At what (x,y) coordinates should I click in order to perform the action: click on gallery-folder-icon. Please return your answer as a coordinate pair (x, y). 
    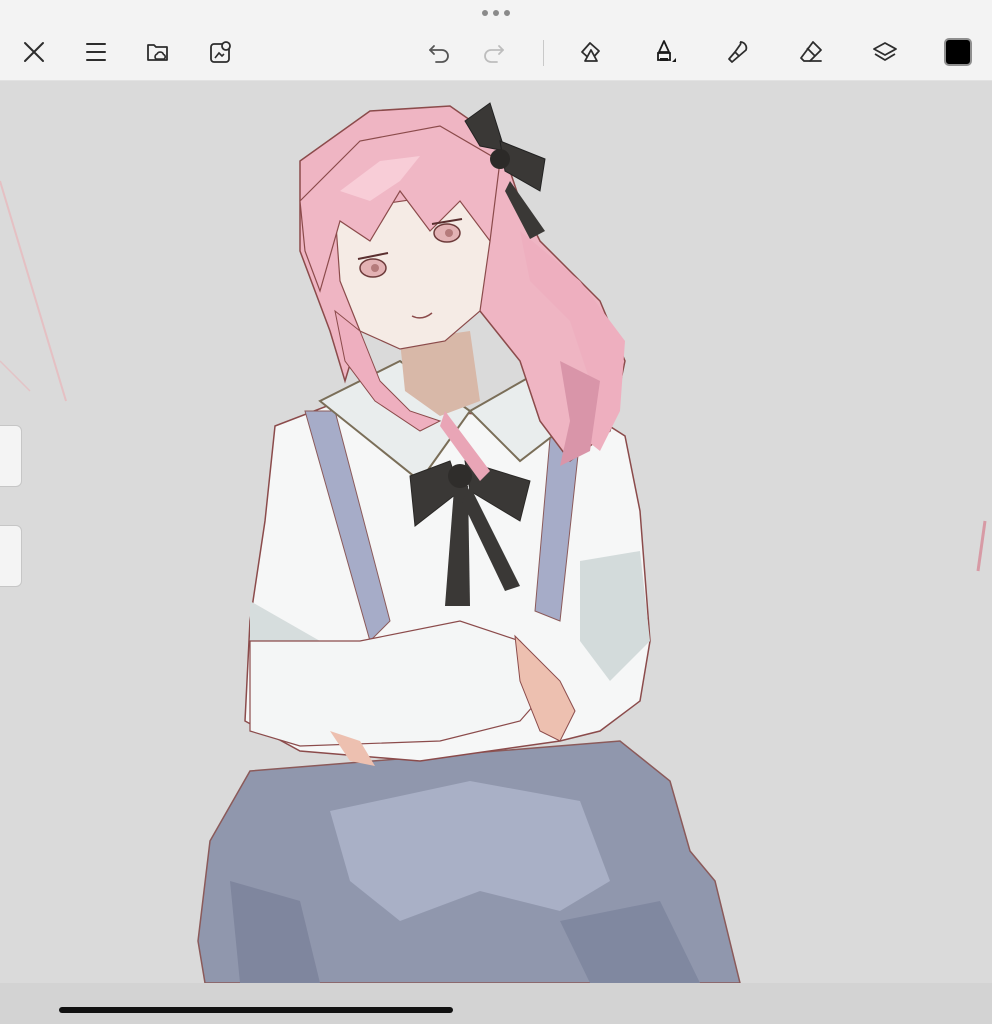
    Looking at the image, I should click on (157, 52).